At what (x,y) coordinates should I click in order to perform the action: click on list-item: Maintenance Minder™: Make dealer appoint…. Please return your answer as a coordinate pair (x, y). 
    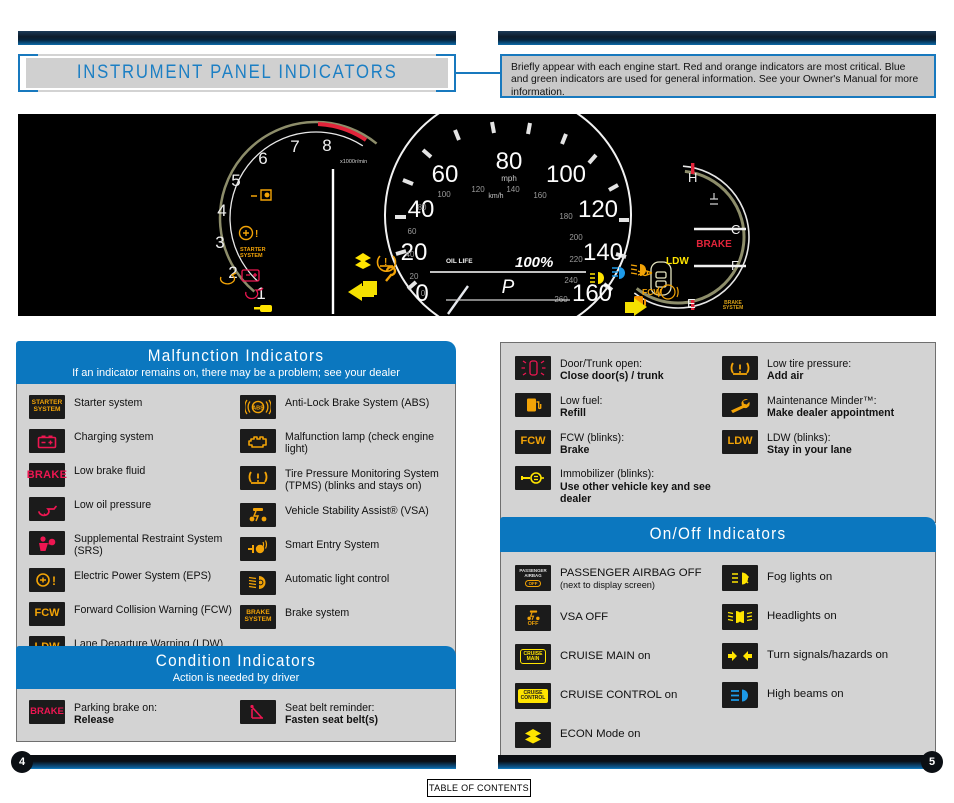
    Looking at the image, I should click on (822, 406).